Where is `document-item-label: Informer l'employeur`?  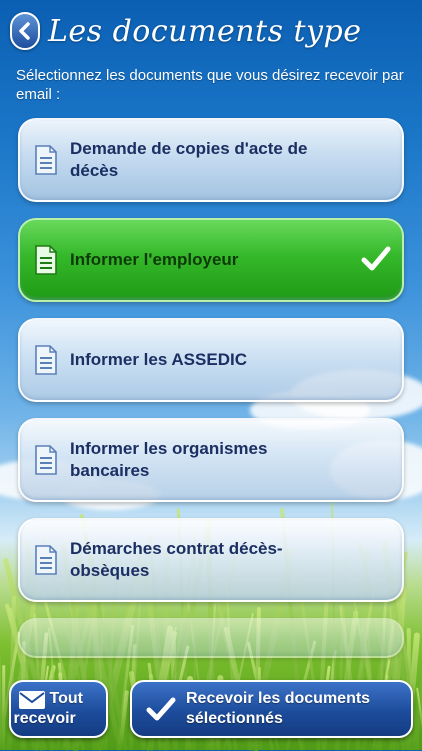 document-item-label: Informer l'employeur is located at coordinates (210, 260).